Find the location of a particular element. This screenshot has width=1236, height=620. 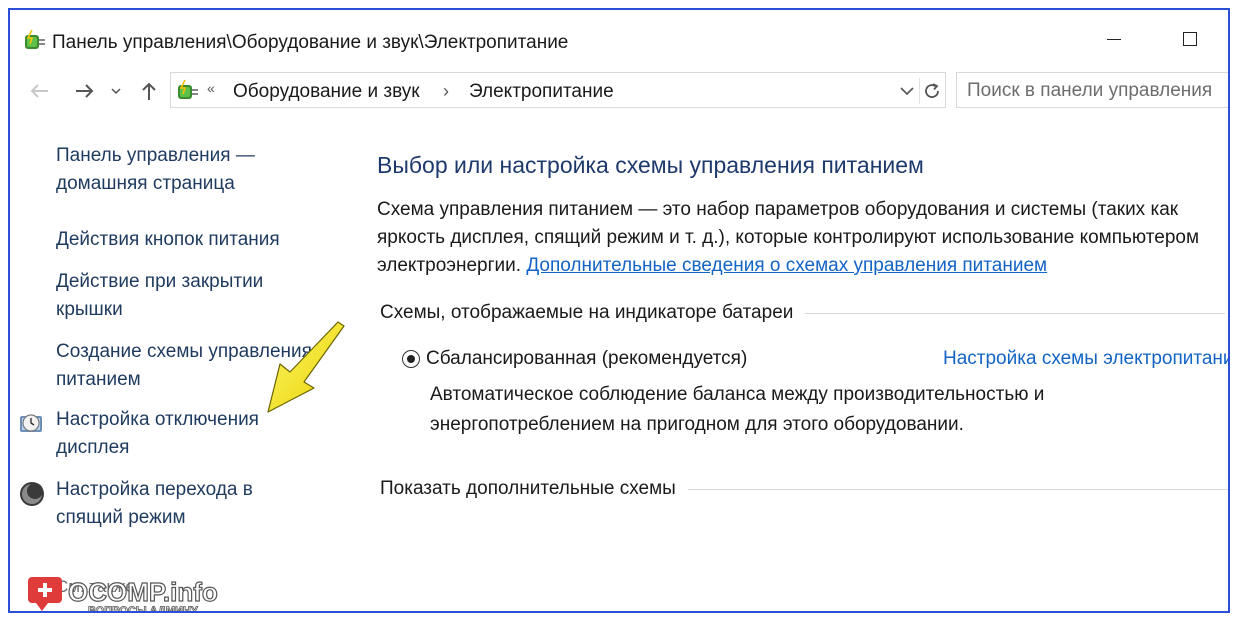

arrow-right-icon is located at coordinates (85, 91).